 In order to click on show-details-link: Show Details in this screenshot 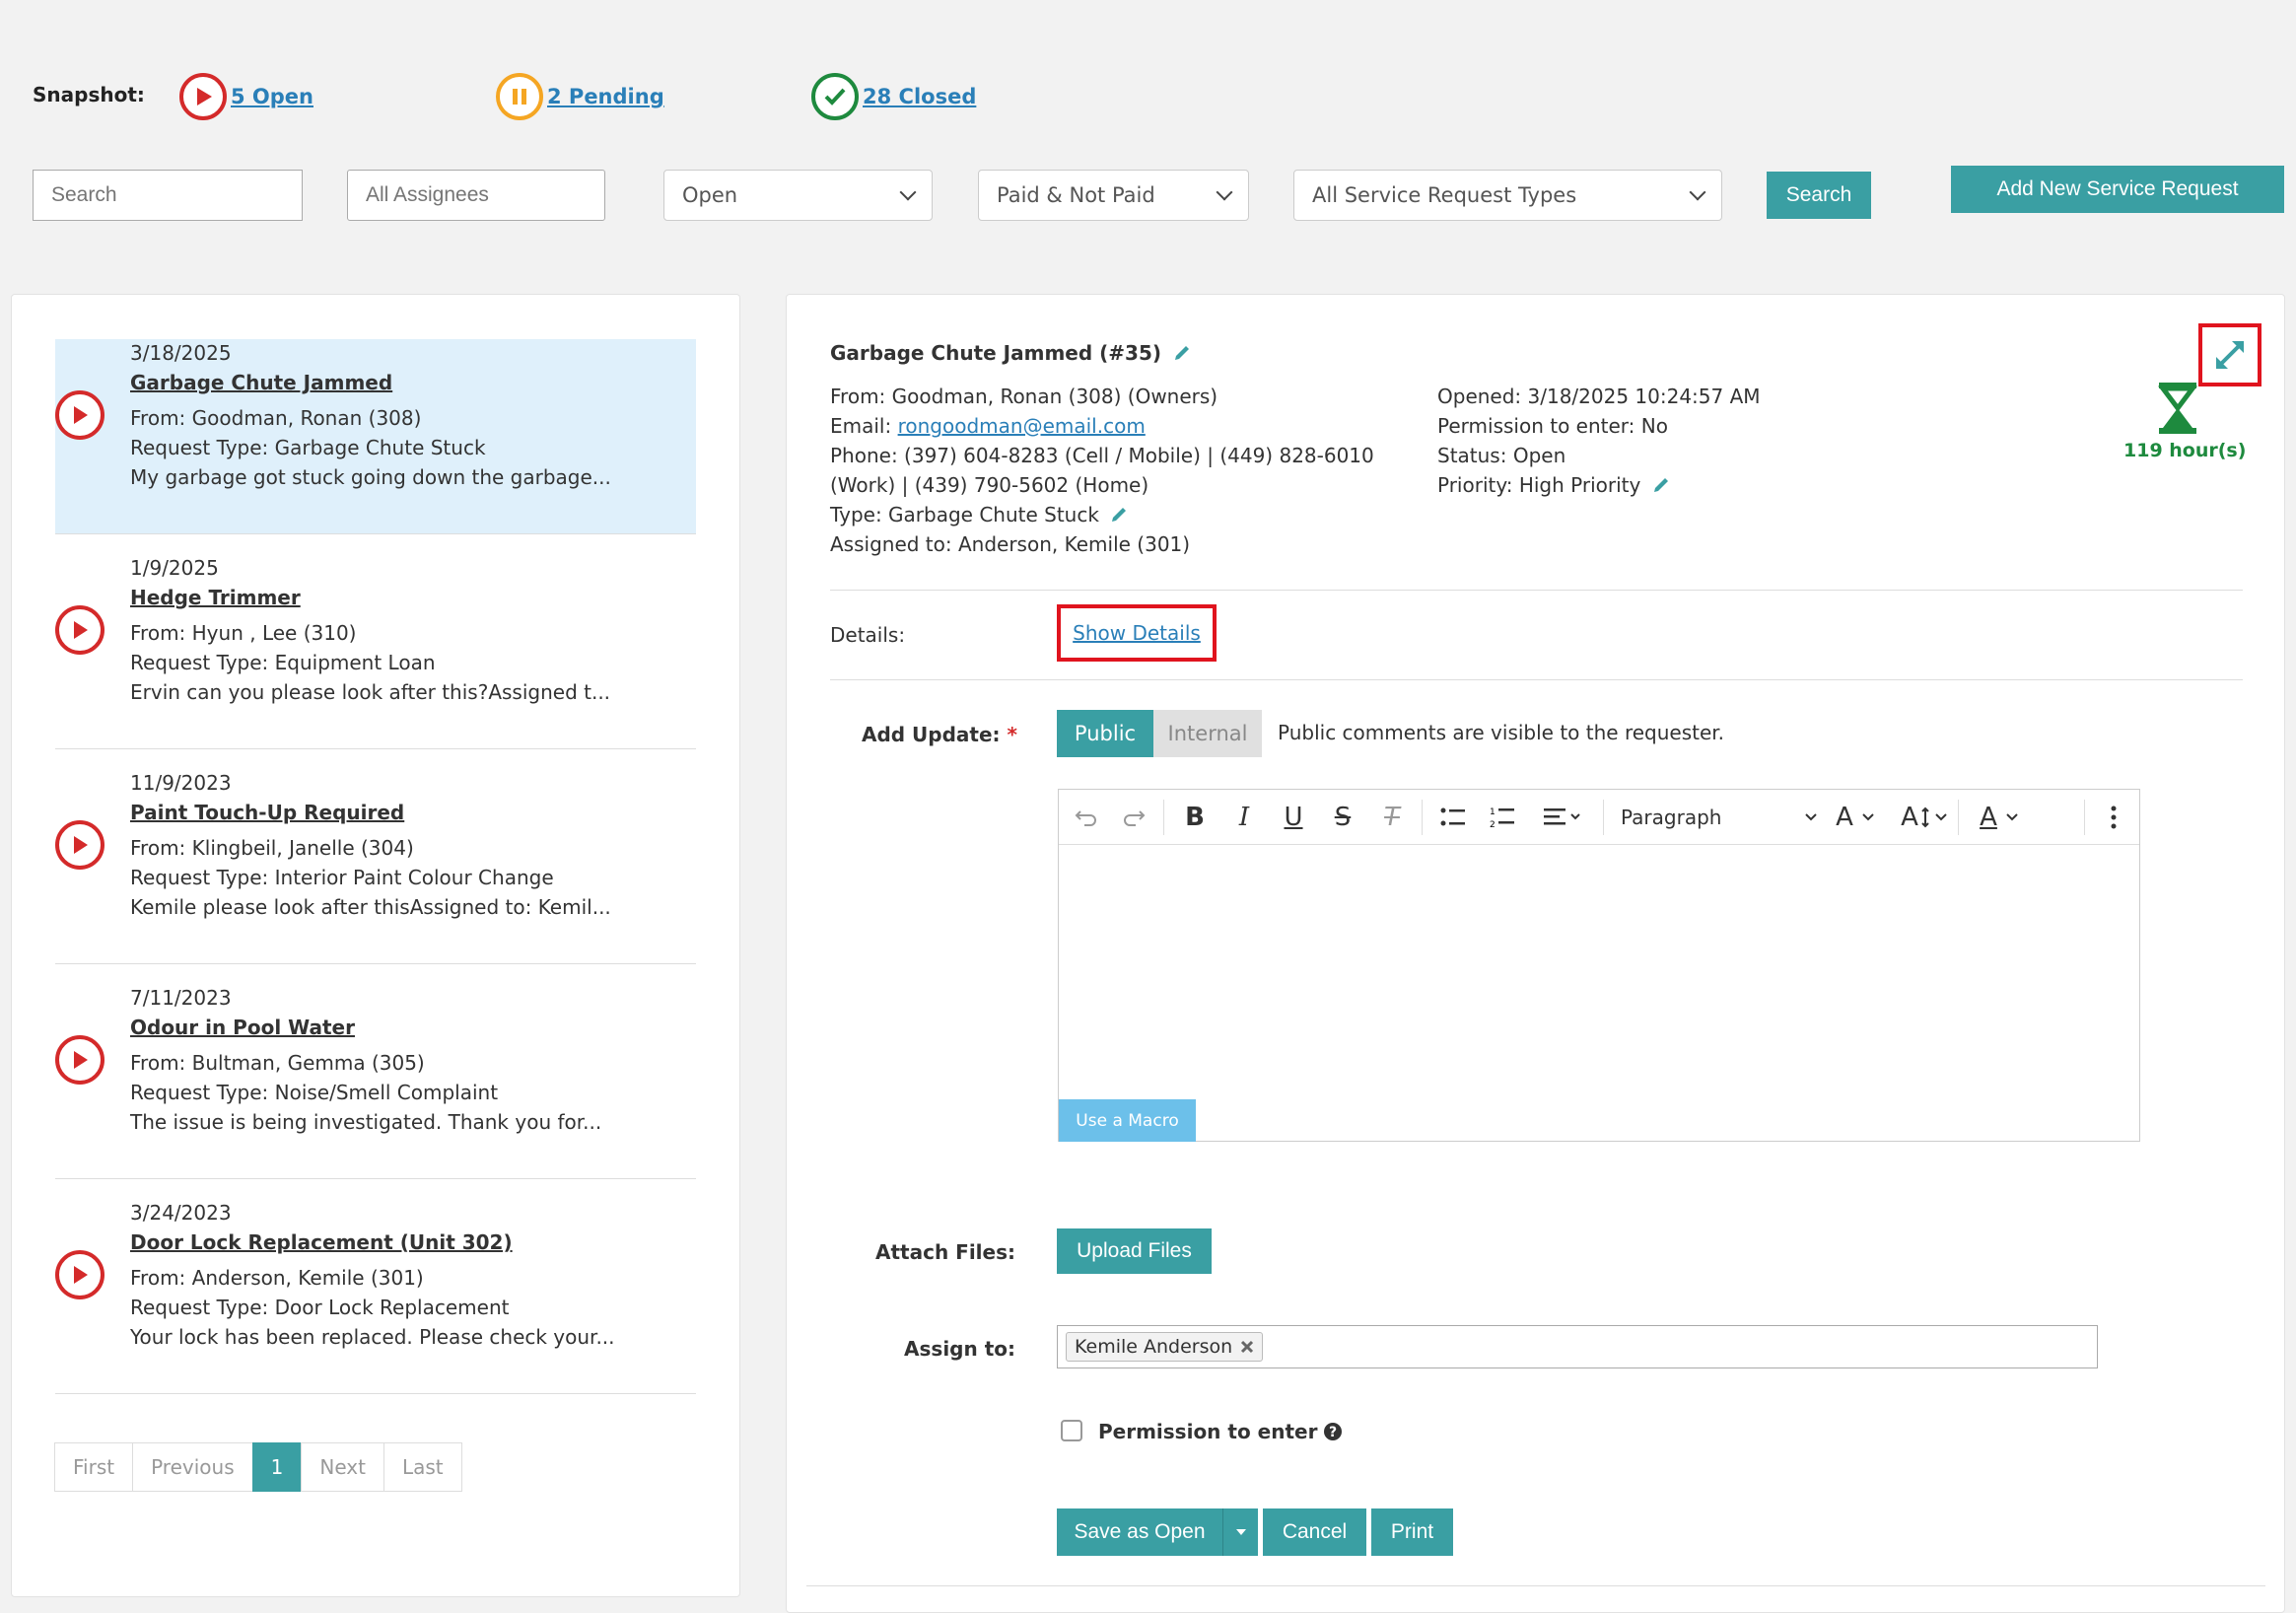, I will do `click(1137, 633)`.